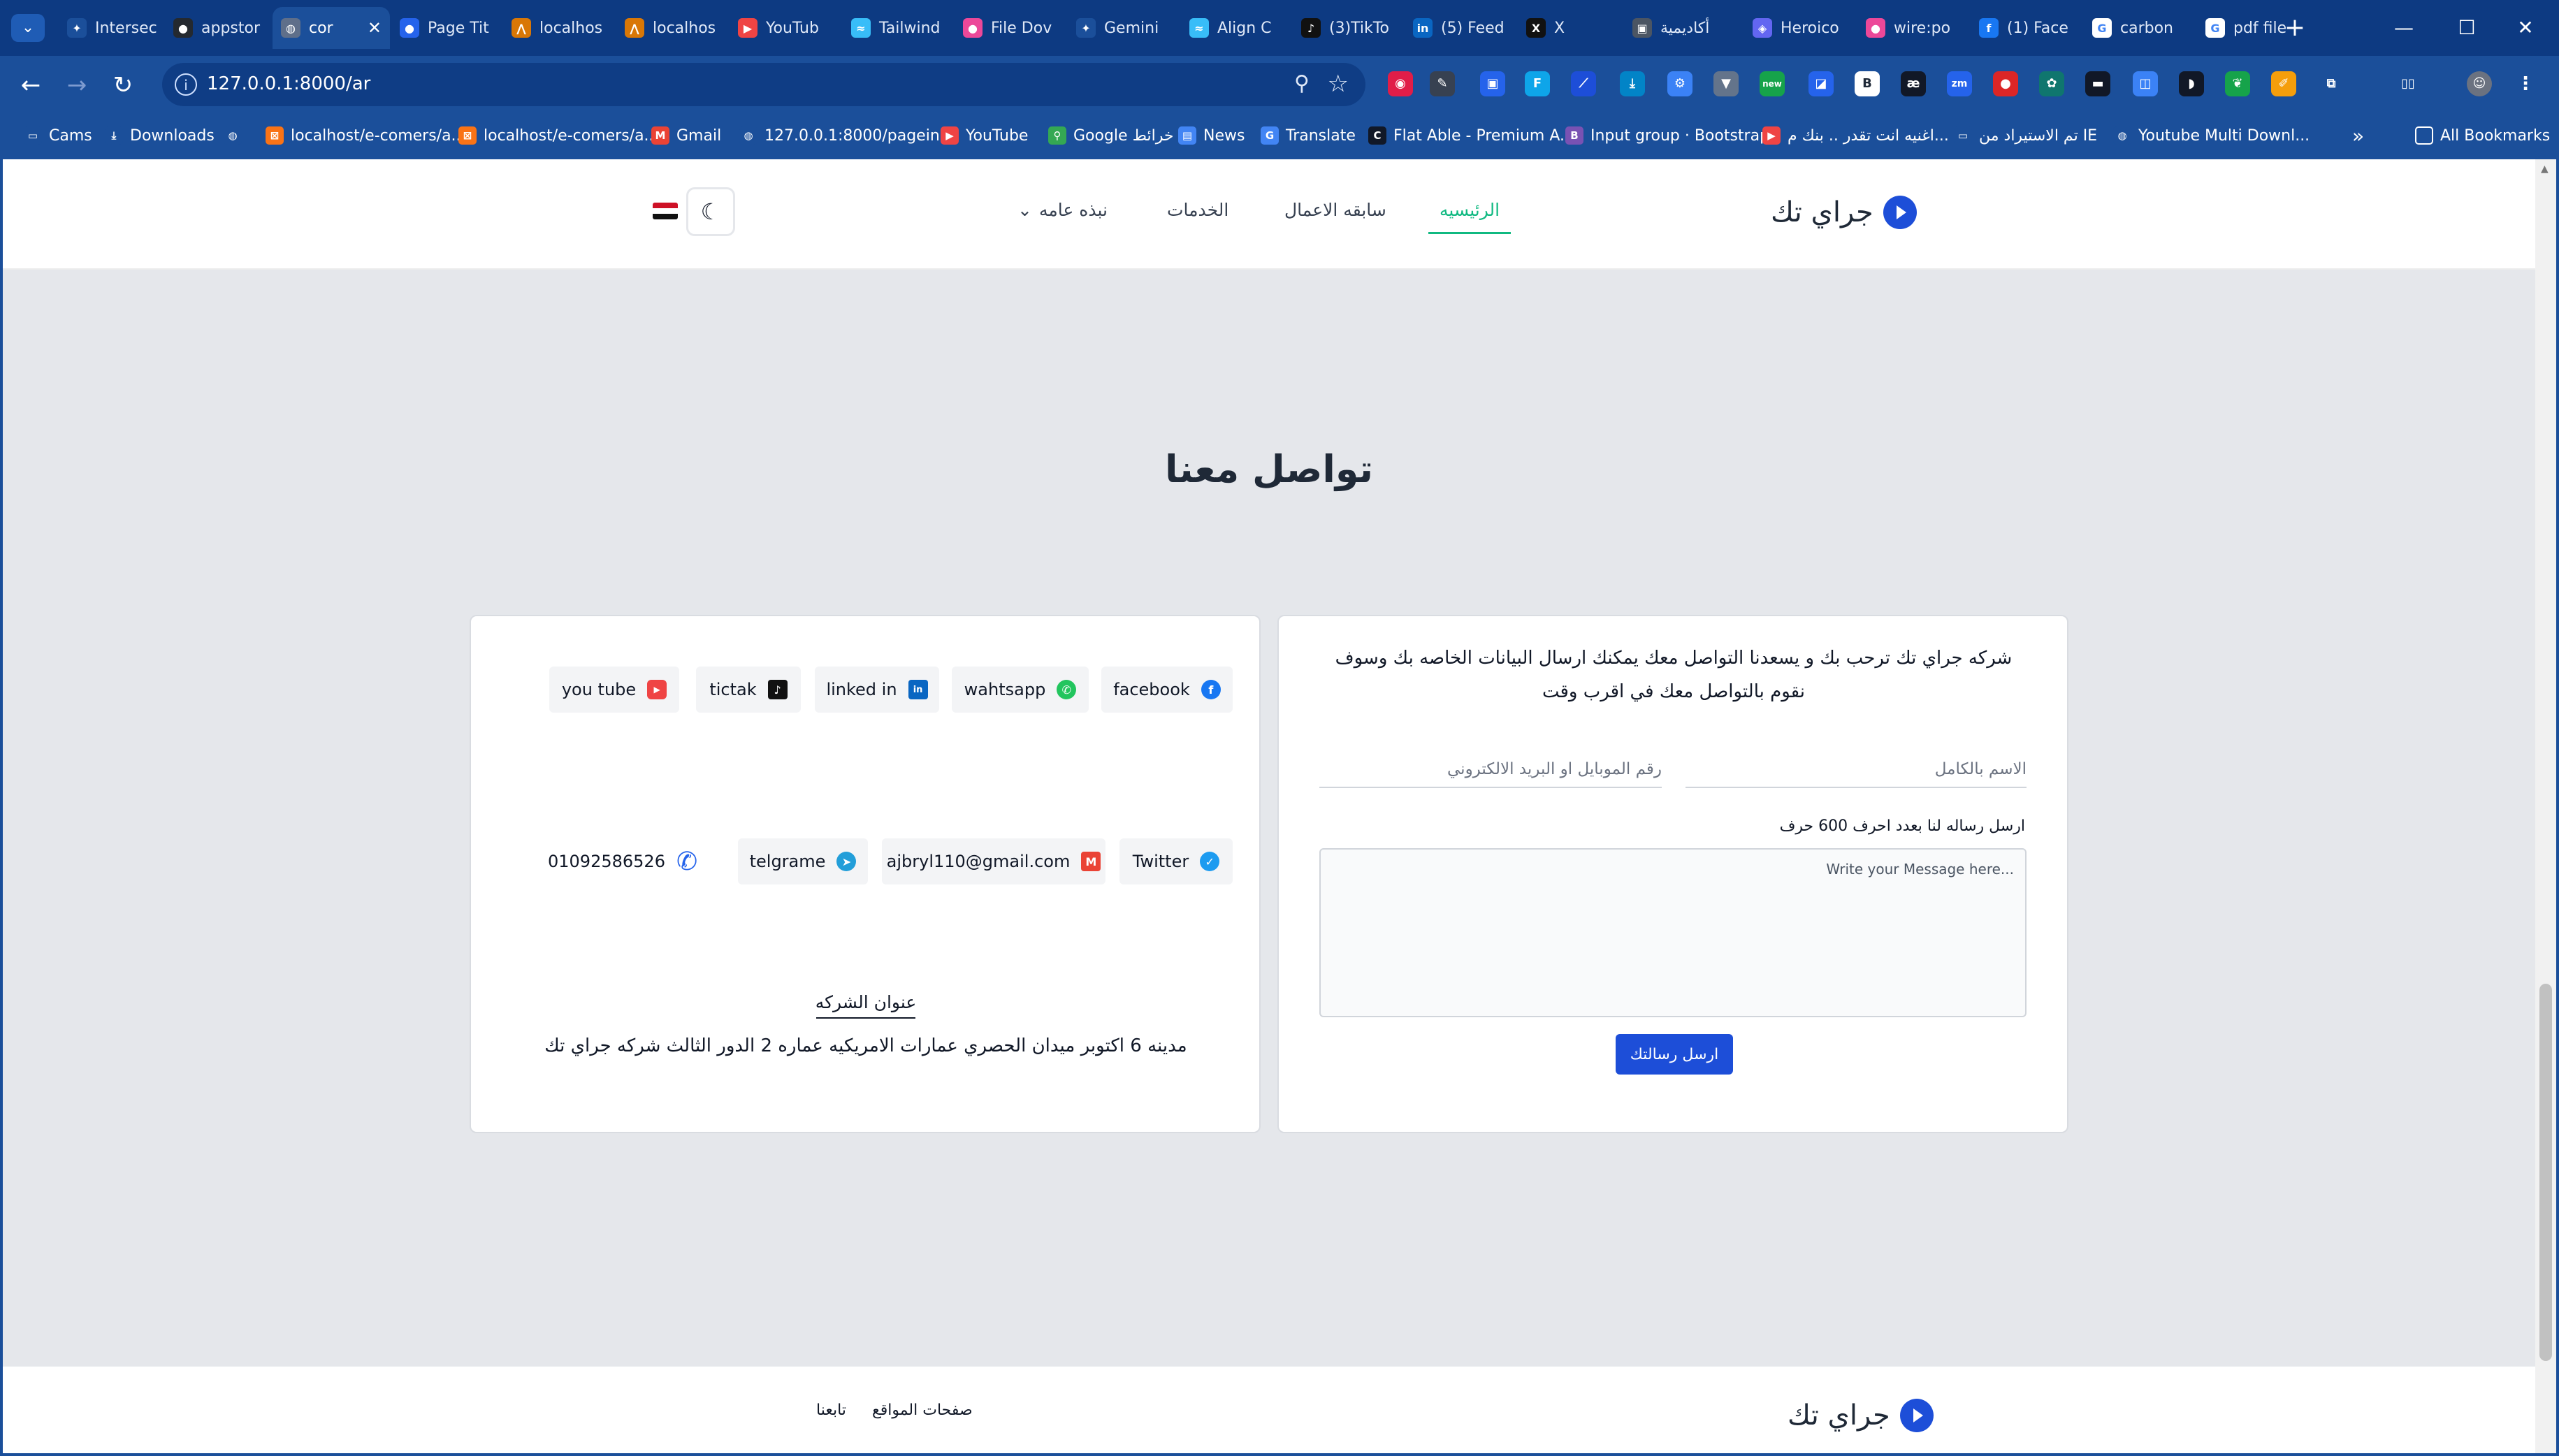 The image size is (2559, 1456). Describe the element at coordinates (1913, 83) in the screenshot. I see `extension-ae-icon: æ` at that location.